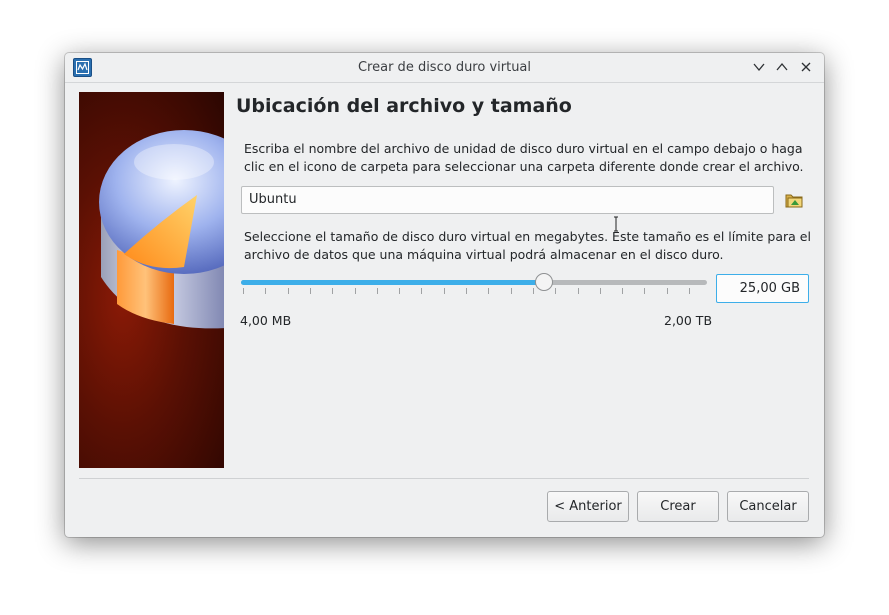  I want to click on title-bar: Crear de disco duro virtual, so click(444, 68).